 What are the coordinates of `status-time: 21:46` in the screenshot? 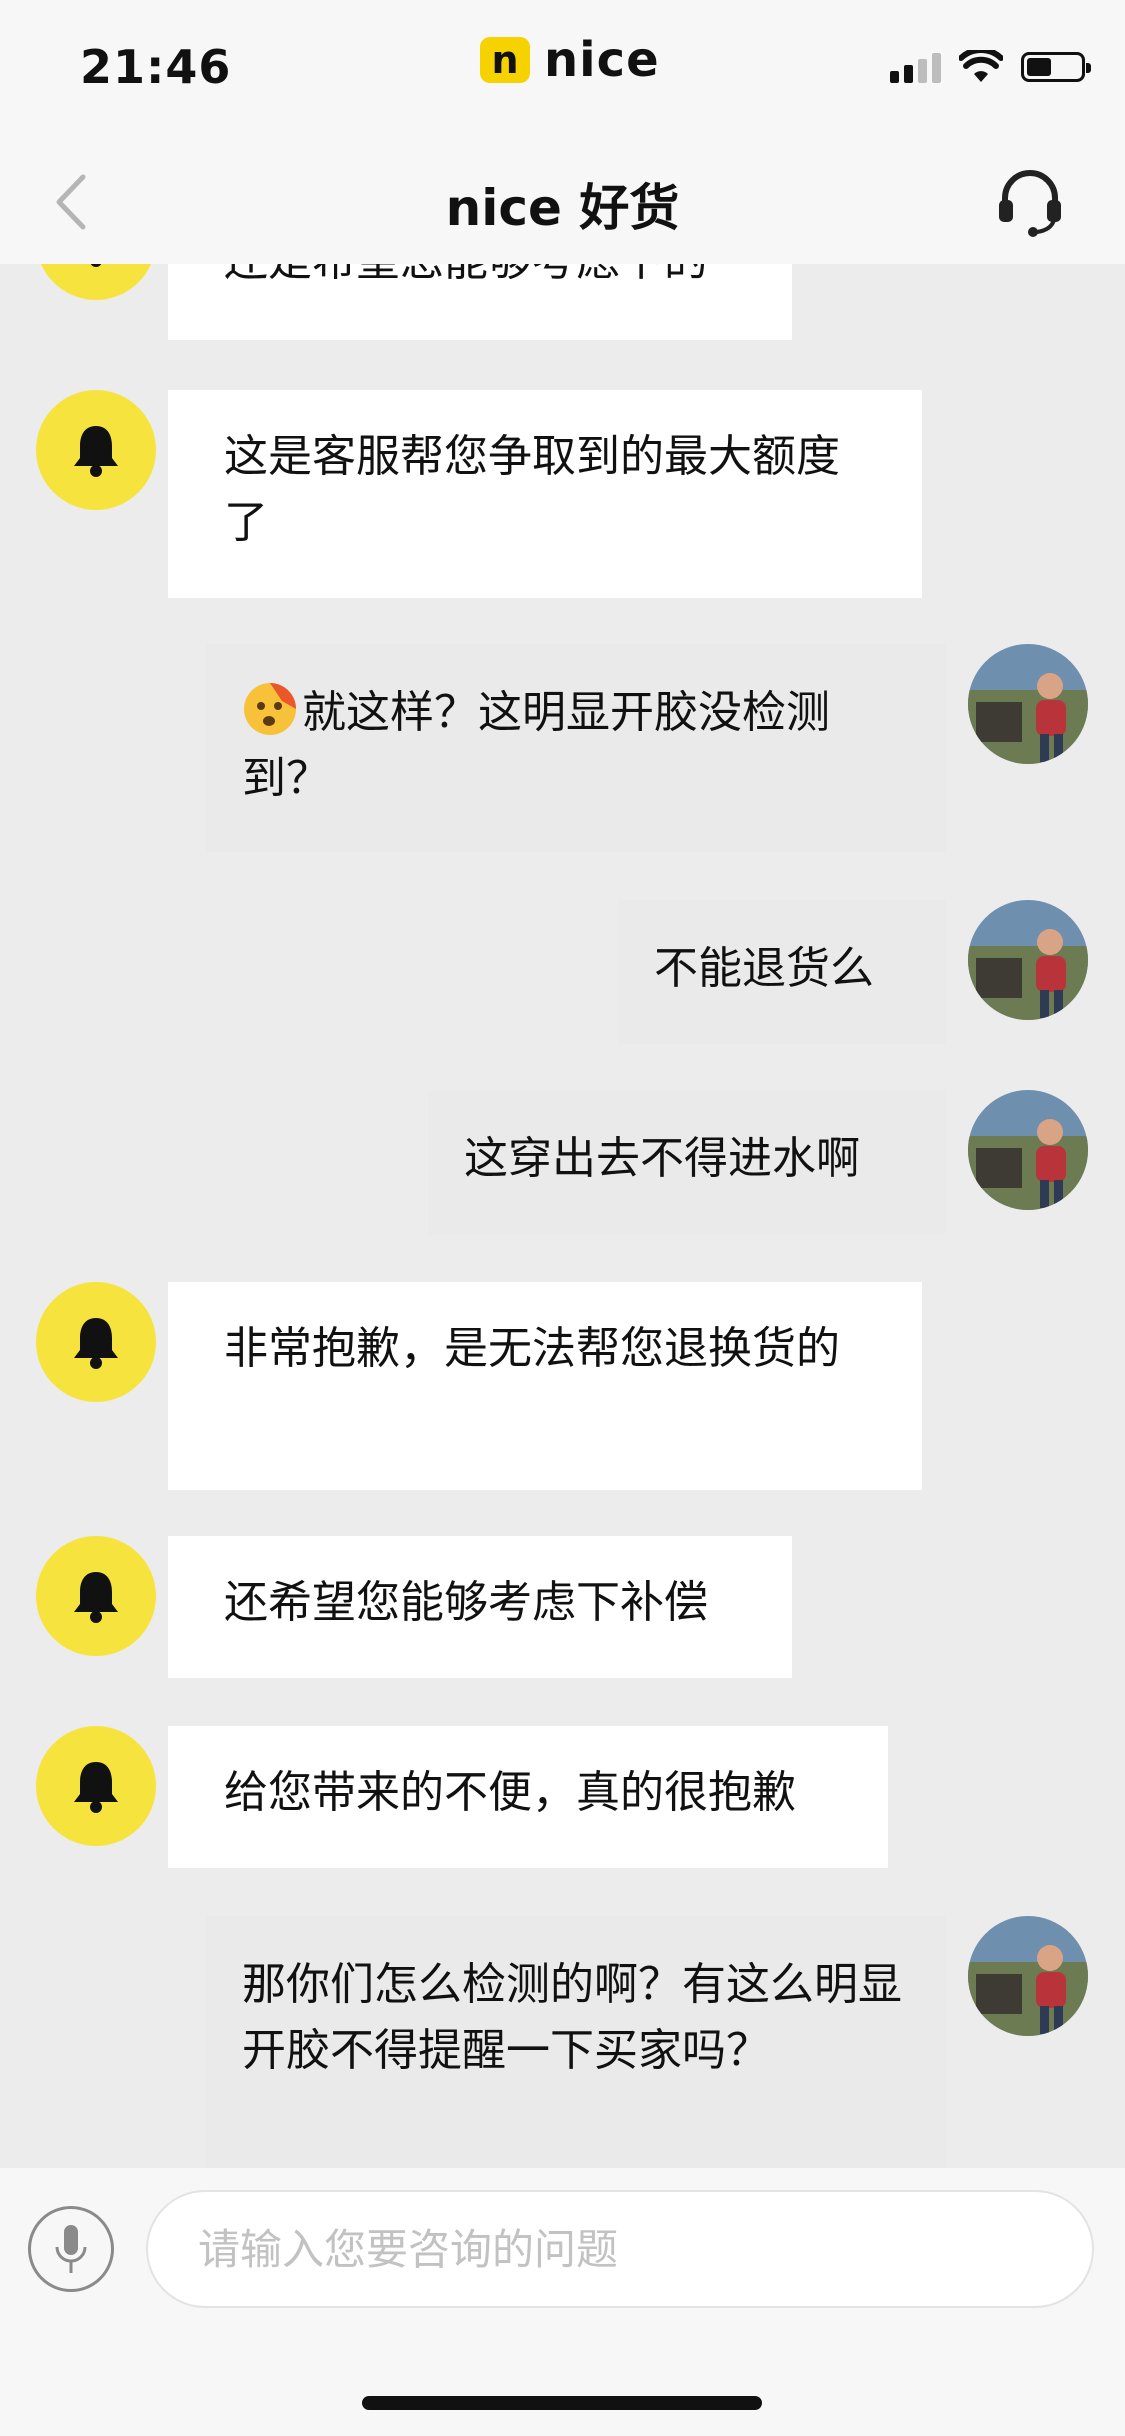 It's located at (156, 67).